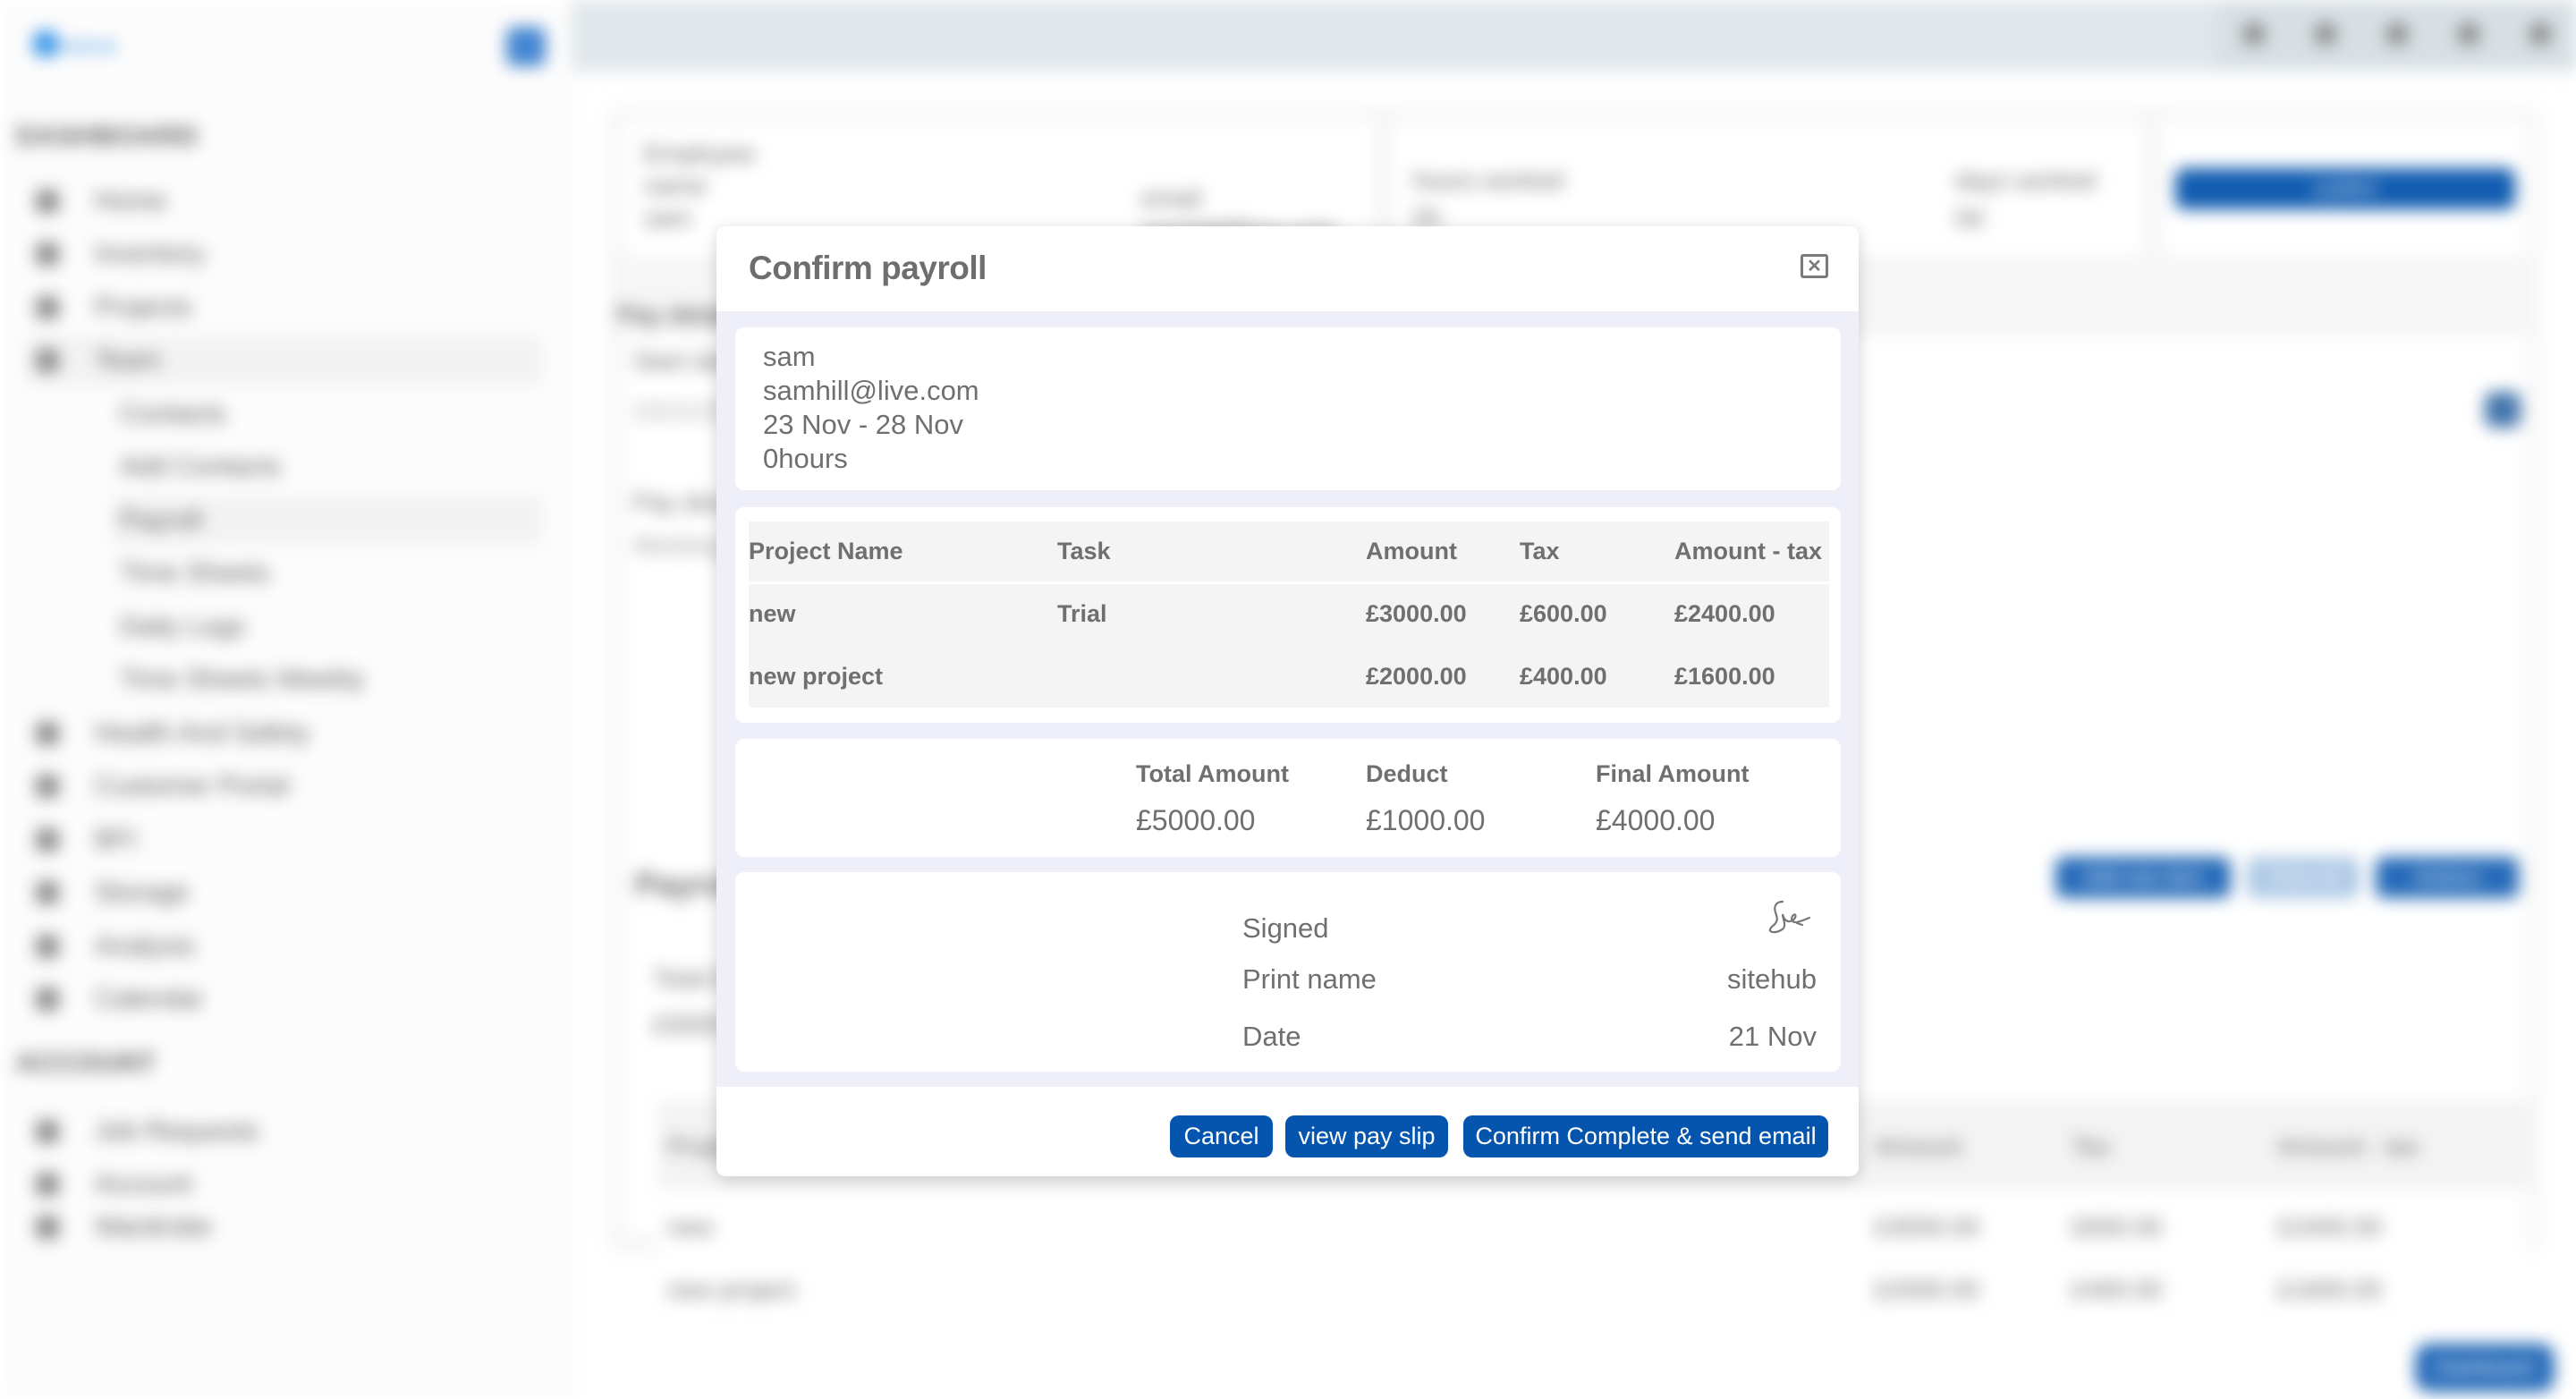  I want to click on cell-task, so click(1211, 676).